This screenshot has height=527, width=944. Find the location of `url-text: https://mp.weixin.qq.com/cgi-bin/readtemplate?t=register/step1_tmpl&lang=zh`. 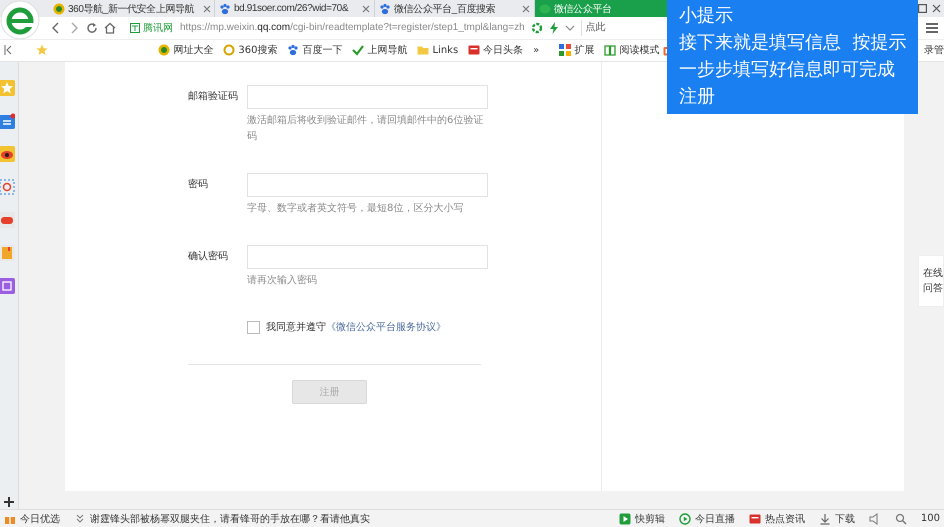

url-text: https://mp.weixin.qq.com/cgi-bin/readtemplate?t=register/step1_tmpl&lang=zh is located at coordinates (352, 28).